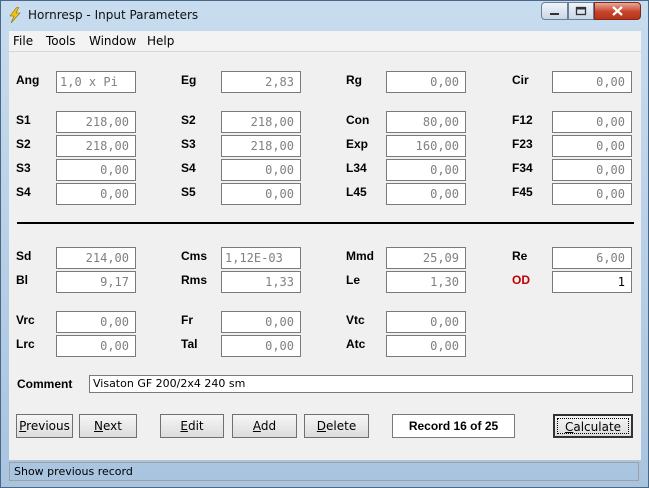 This screenshot has height=488, width=649. What do you see at coordinates (187, 320) in the screenshot?
I see `param-label-fr: Fr` at bounding box center [187, 320].